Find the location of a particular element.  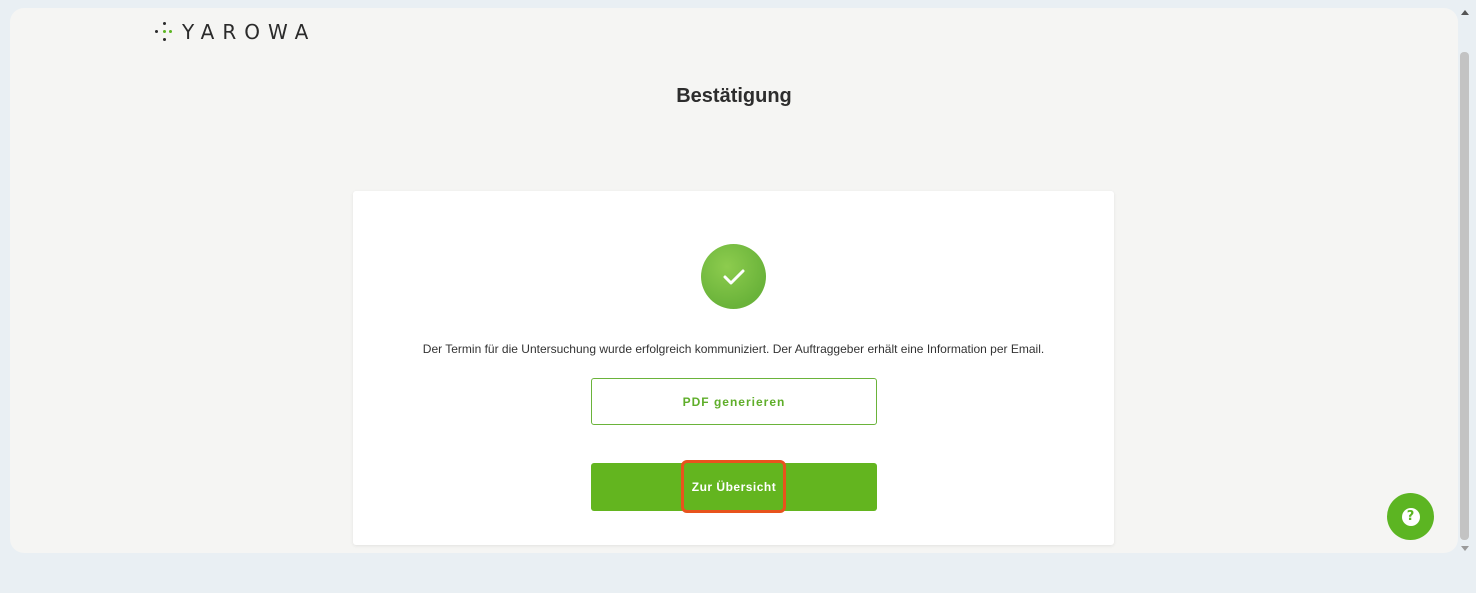

help-button: ? is located at coordinates (1410, 516).